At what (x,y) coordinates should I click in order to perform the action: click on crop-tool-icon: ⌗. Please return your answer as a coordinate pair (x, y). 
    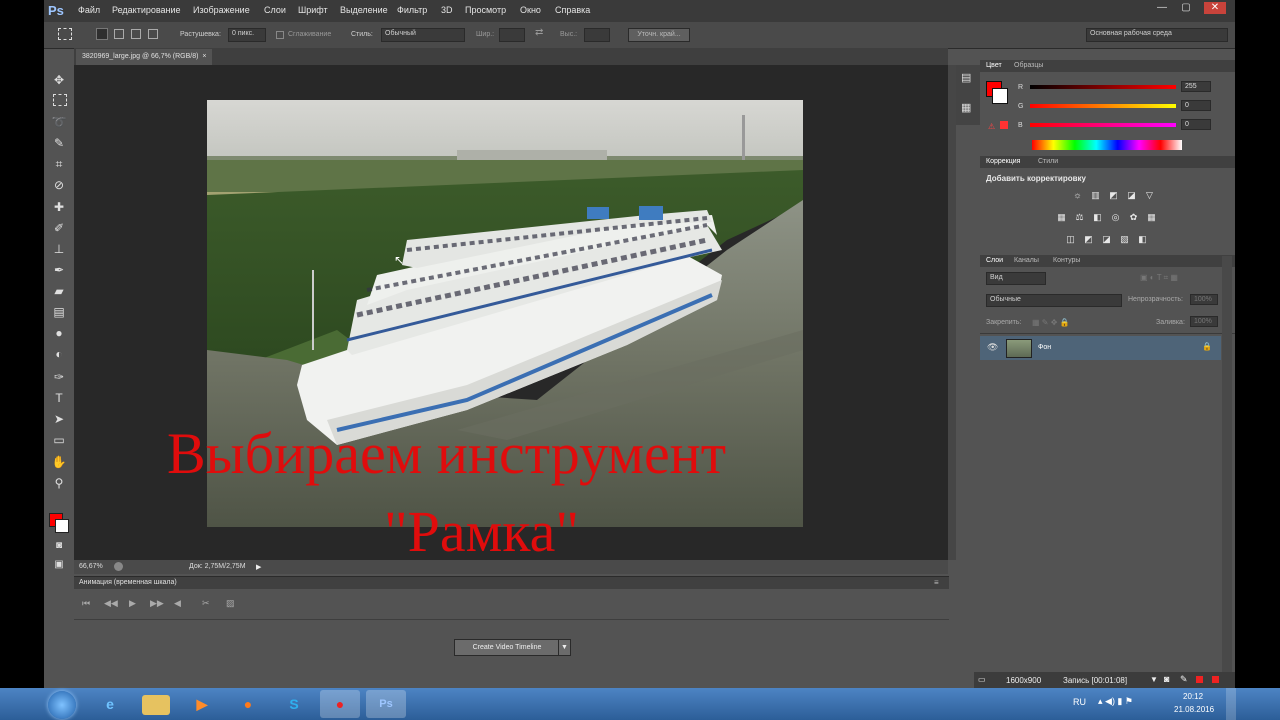
    Looking at the image, I should click on (59, 164).